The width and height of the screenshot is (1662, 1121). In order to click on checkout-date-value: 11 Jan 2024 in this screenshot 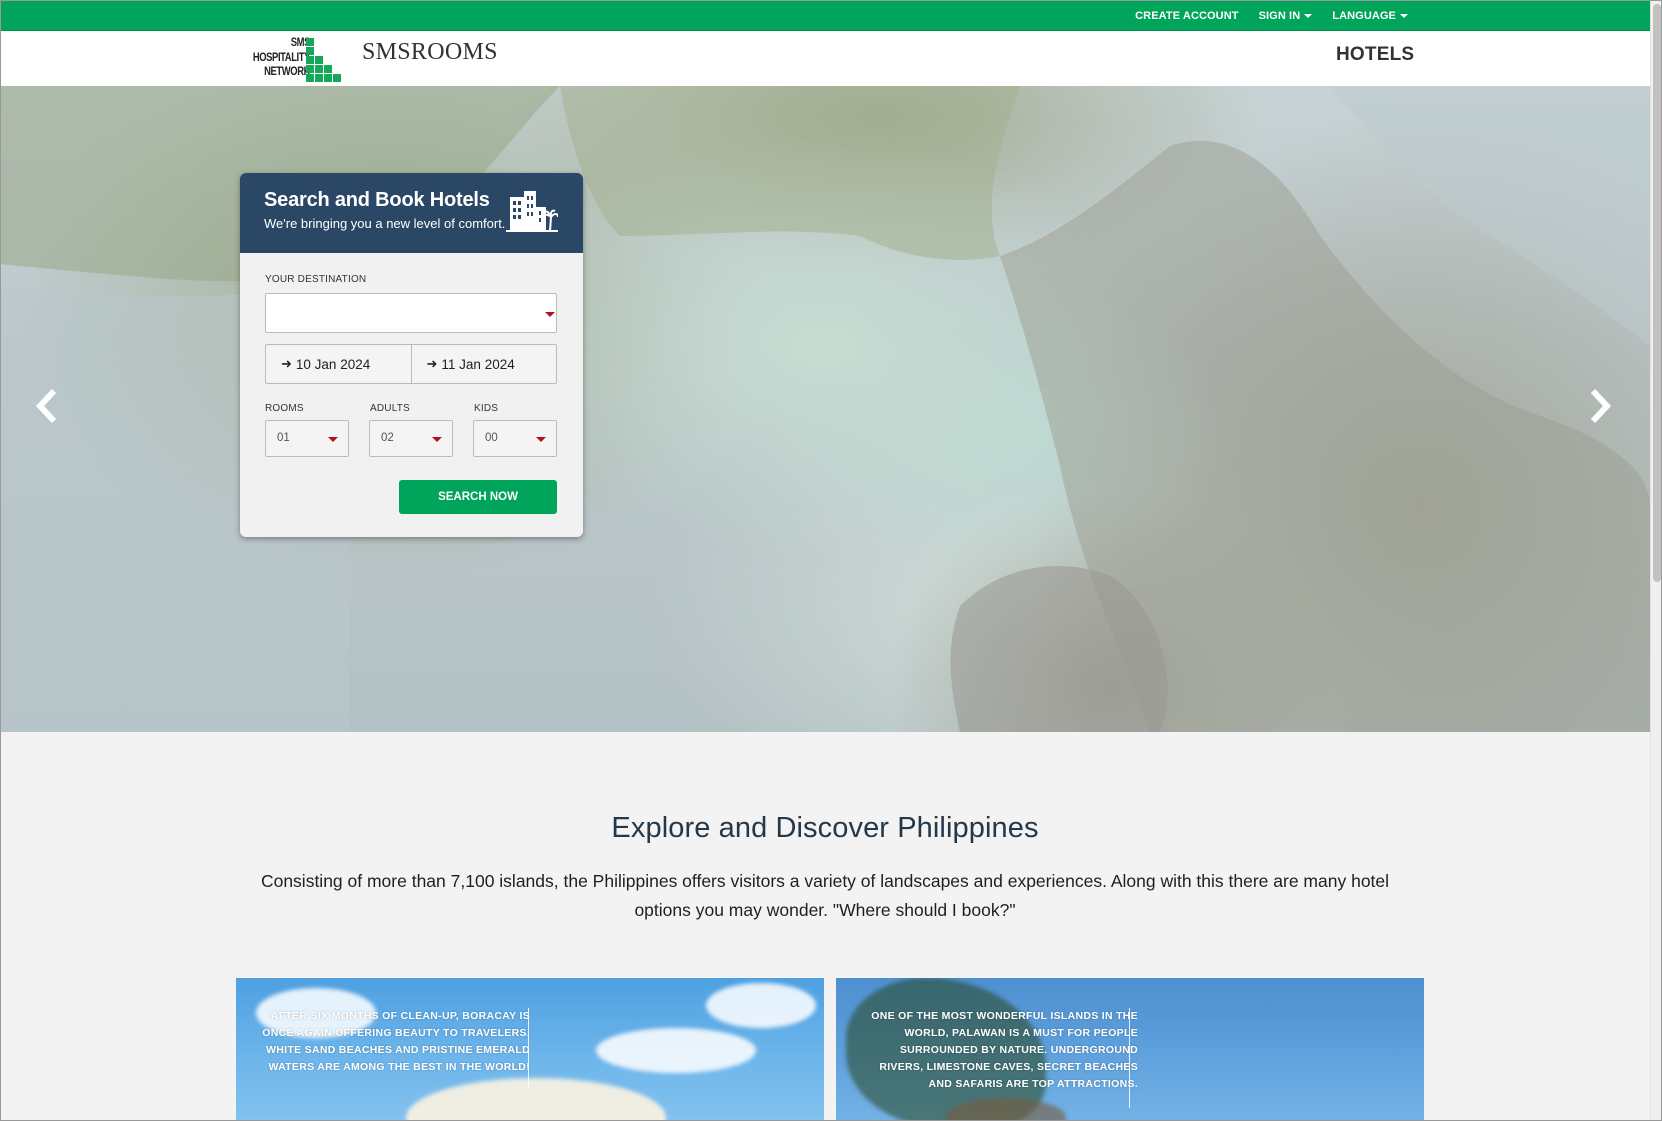, I will do `click(478, 364)`.